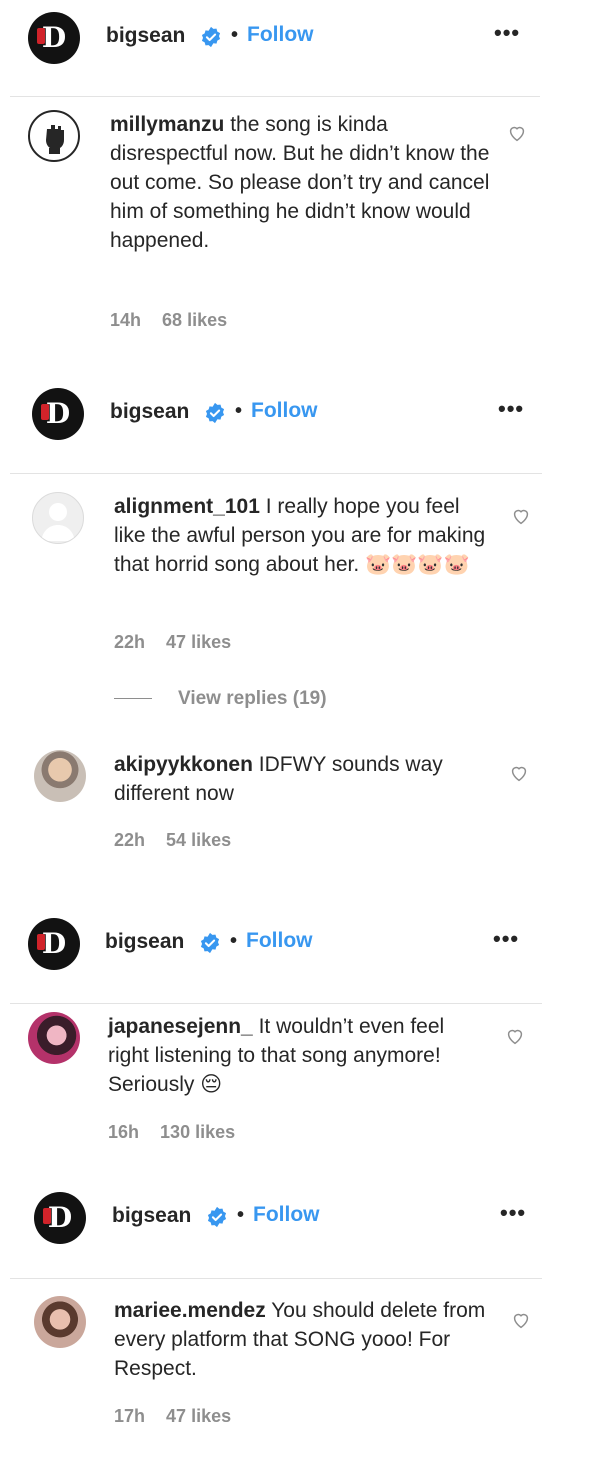  I want to click on comment-username: akipyykkonen, so click(183, 764).